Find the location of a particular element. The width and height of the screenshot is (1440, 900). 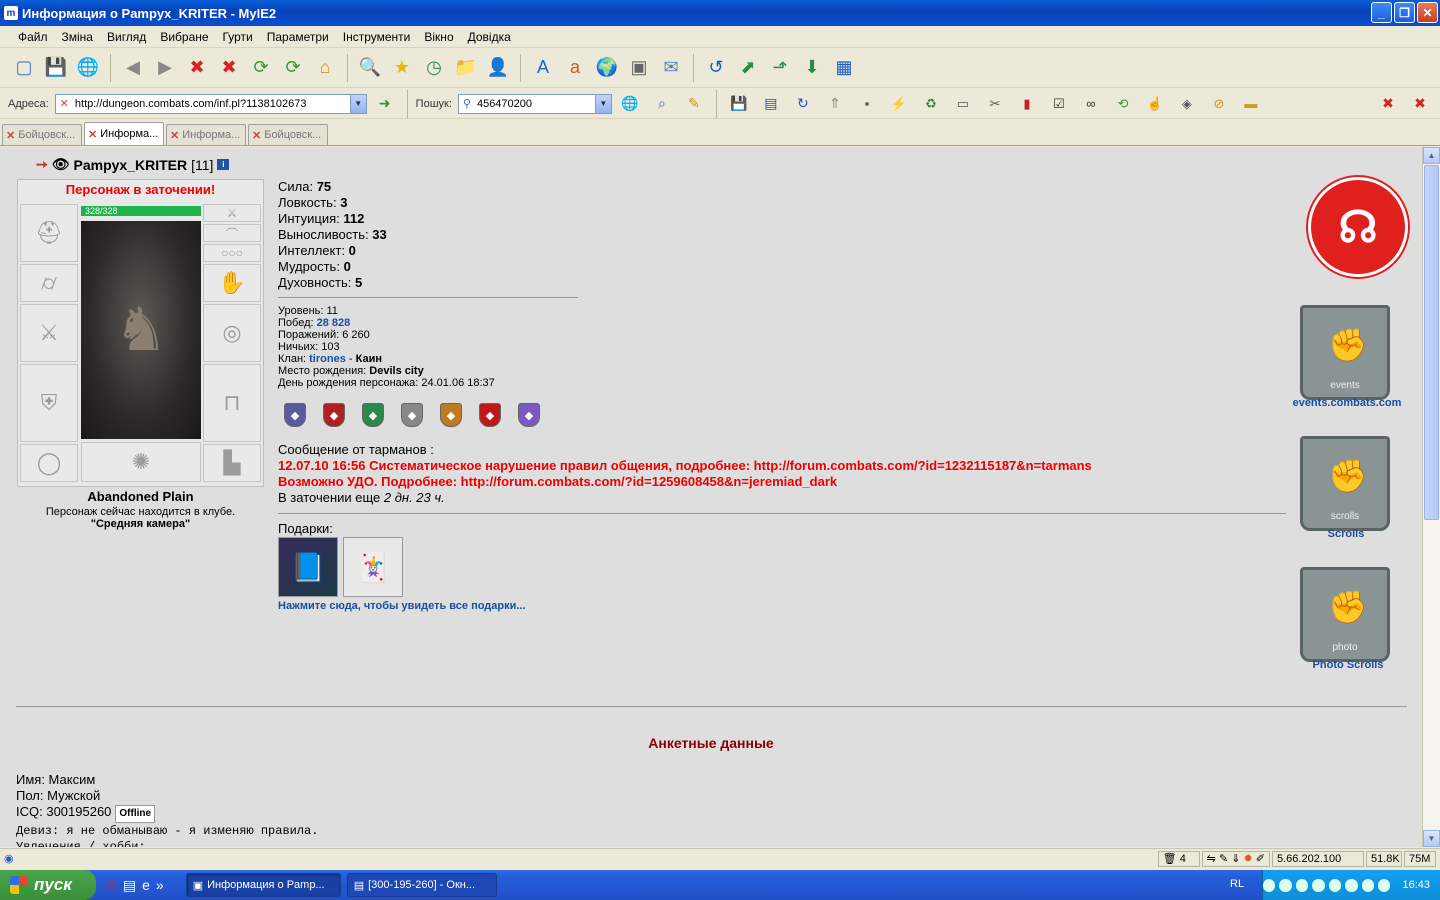

amulet-slot: ⌒ is located at coordinates (232, 233).